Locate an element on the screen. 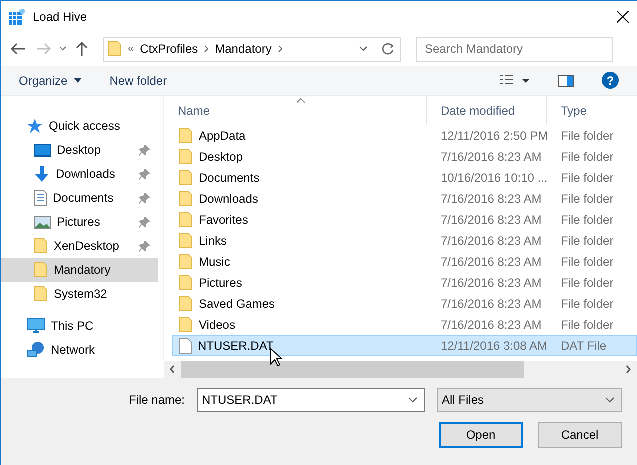  sidebar-item: Mandatory is located at coordinates (79, 270).